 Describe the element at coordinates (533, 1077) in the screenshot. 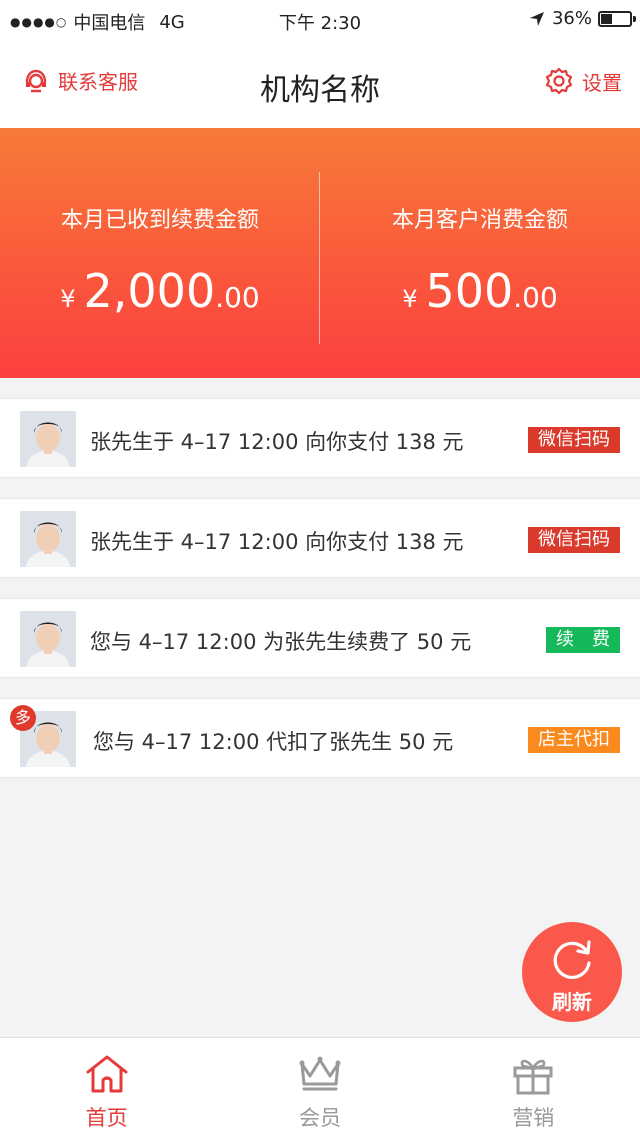

I see `gift-icon` at that location.